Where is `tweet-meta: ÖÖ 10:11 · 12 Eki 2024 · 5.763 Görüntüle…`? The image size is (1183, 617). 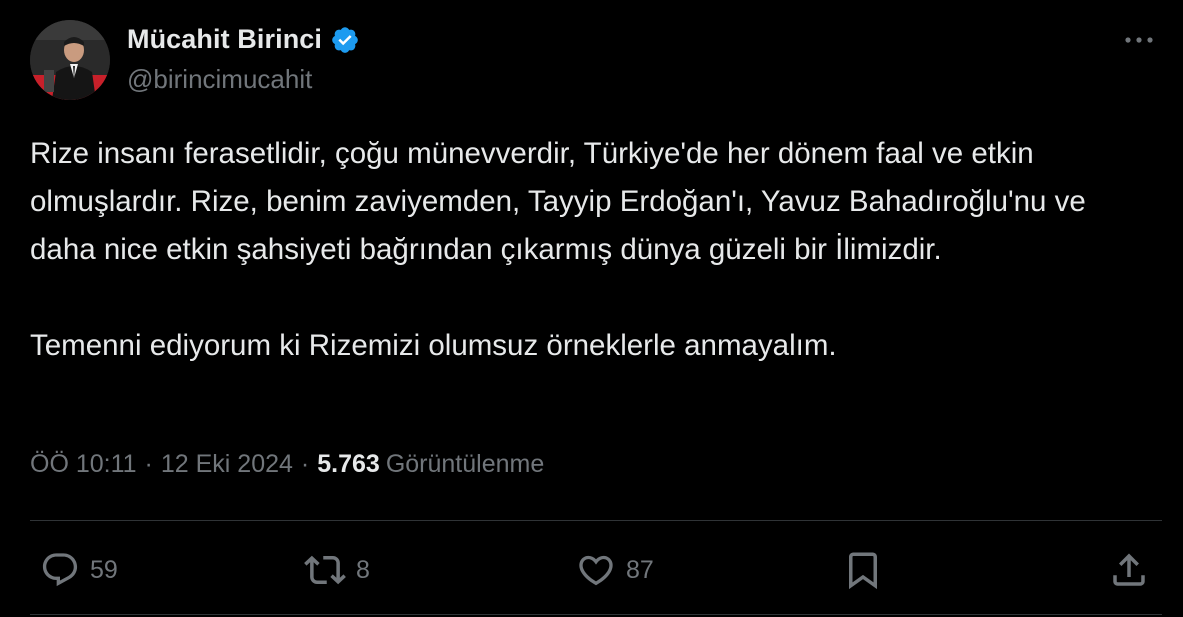 tweet-meta: ÖÖ 10:11 · 12 Eki 2024 · 5.763 Görüntüle… is located at coordinates (287, 464).